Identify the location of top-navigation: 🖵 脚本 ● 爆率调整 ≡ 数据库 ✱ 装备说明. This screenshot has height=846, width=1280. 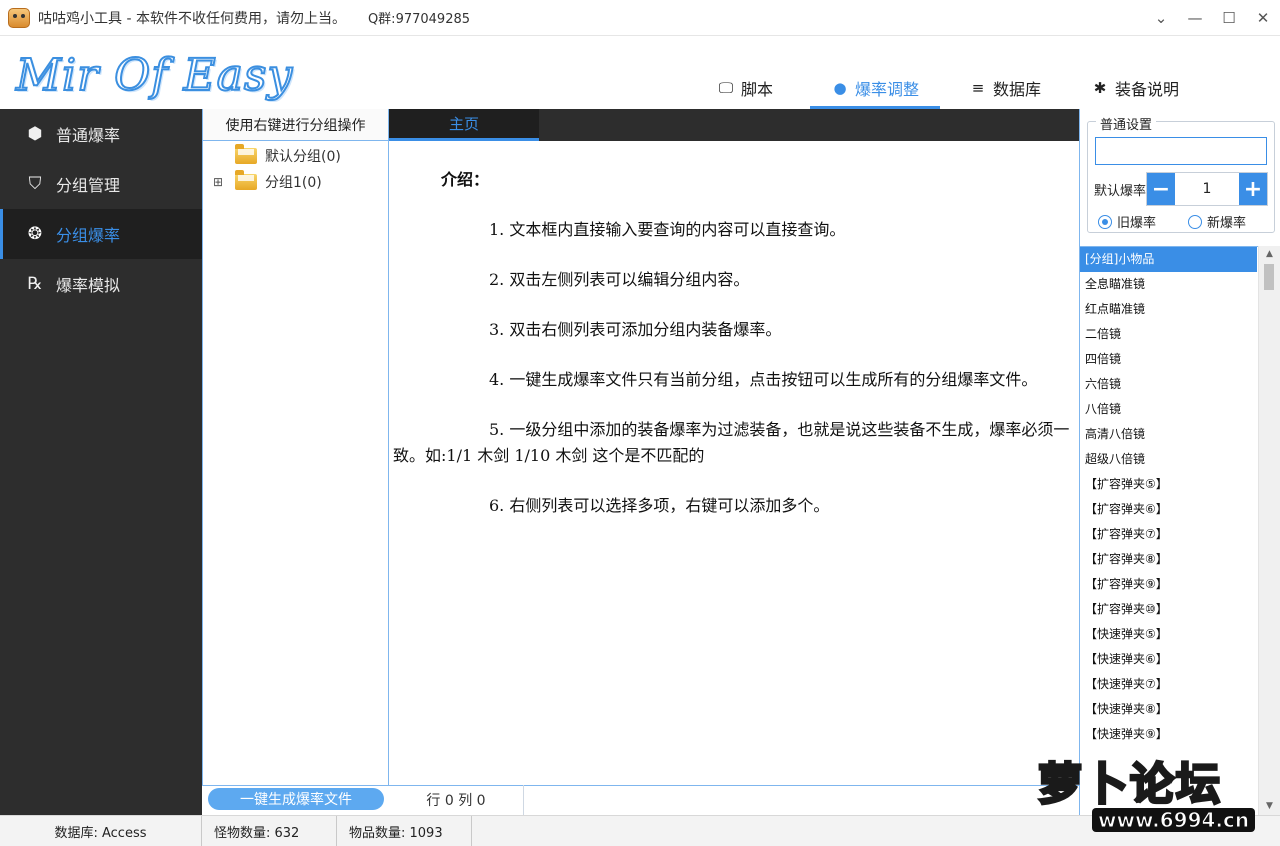
(940, 87).